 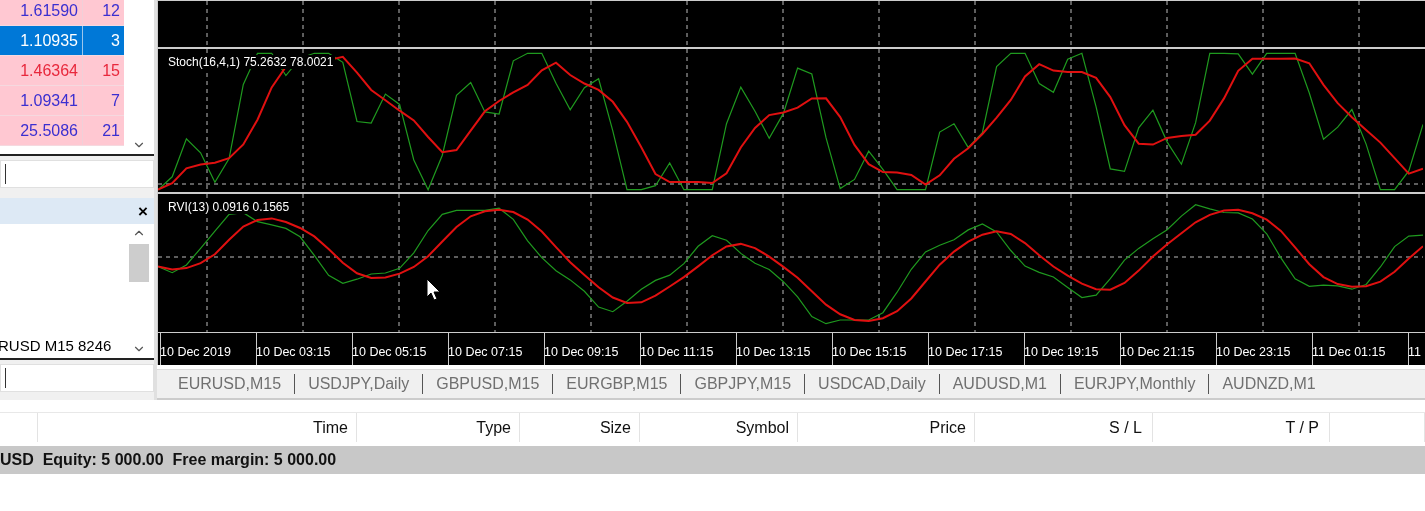 I want to click on column-header: Price, so click(x=947, y=427).